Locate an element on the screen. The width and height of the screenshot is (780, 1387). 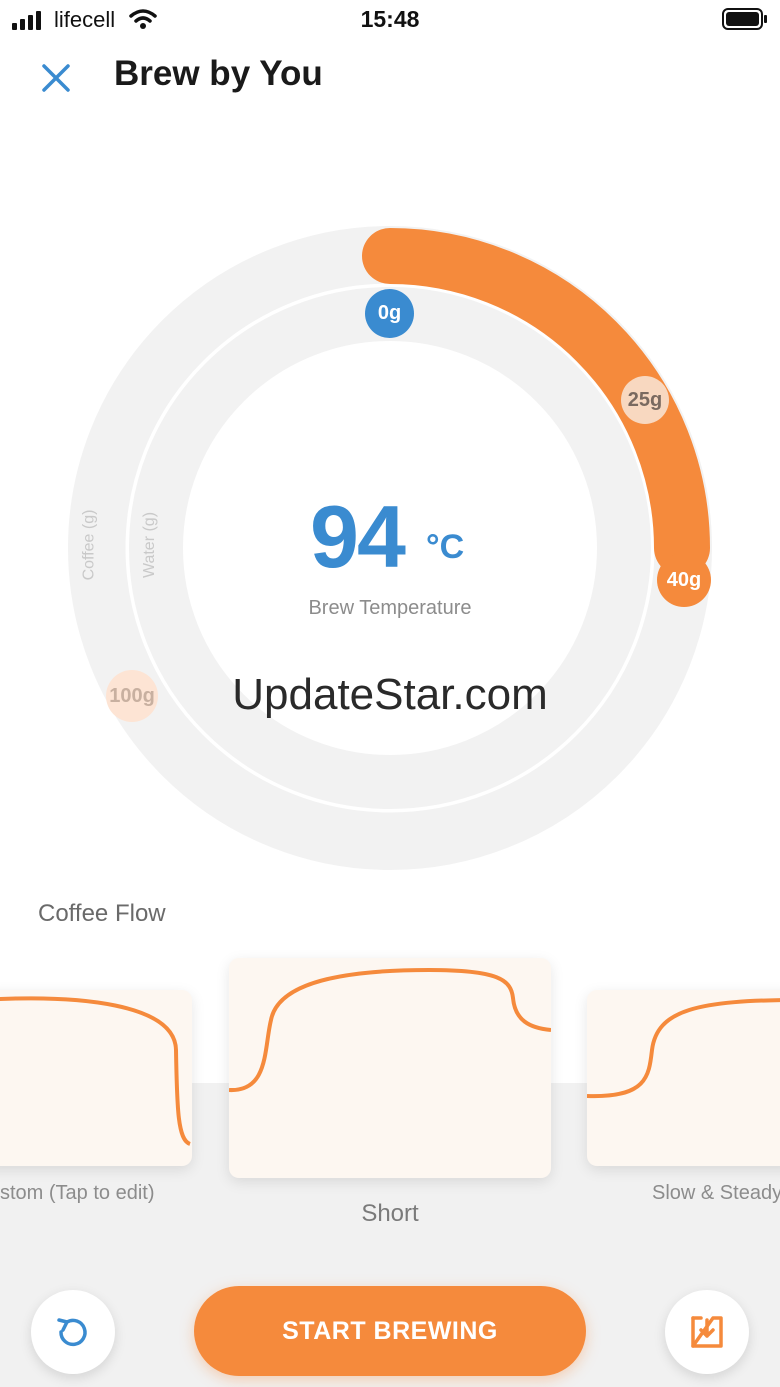
flow-curve-slow-steady is located at coordinates (683, 1048).